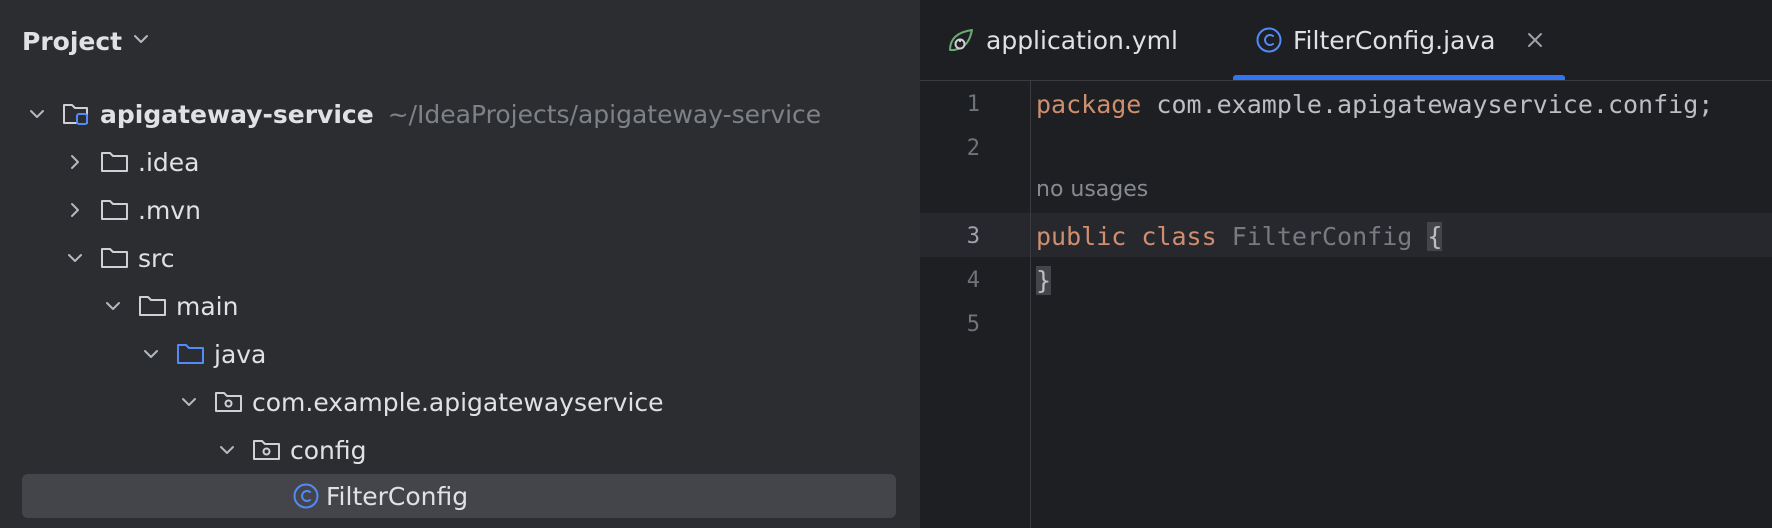  I want to click on tree-item-label: com.example.apigatewayservice, so click(458, 402).